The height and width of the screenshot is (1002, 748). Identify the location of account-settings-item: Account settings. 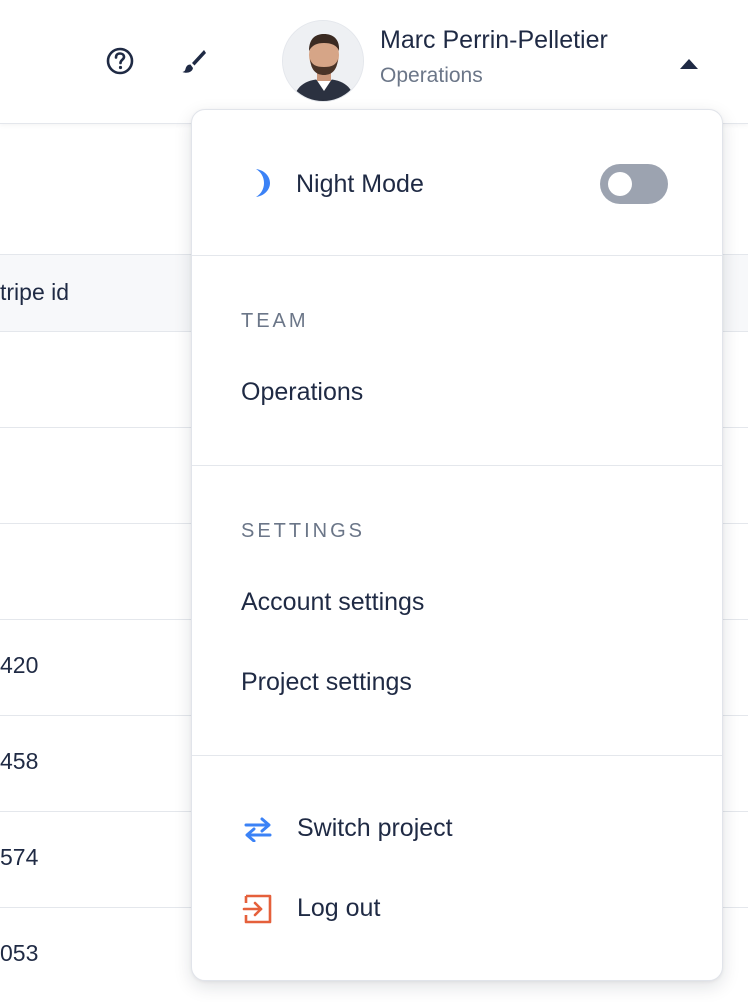
(332, 602).